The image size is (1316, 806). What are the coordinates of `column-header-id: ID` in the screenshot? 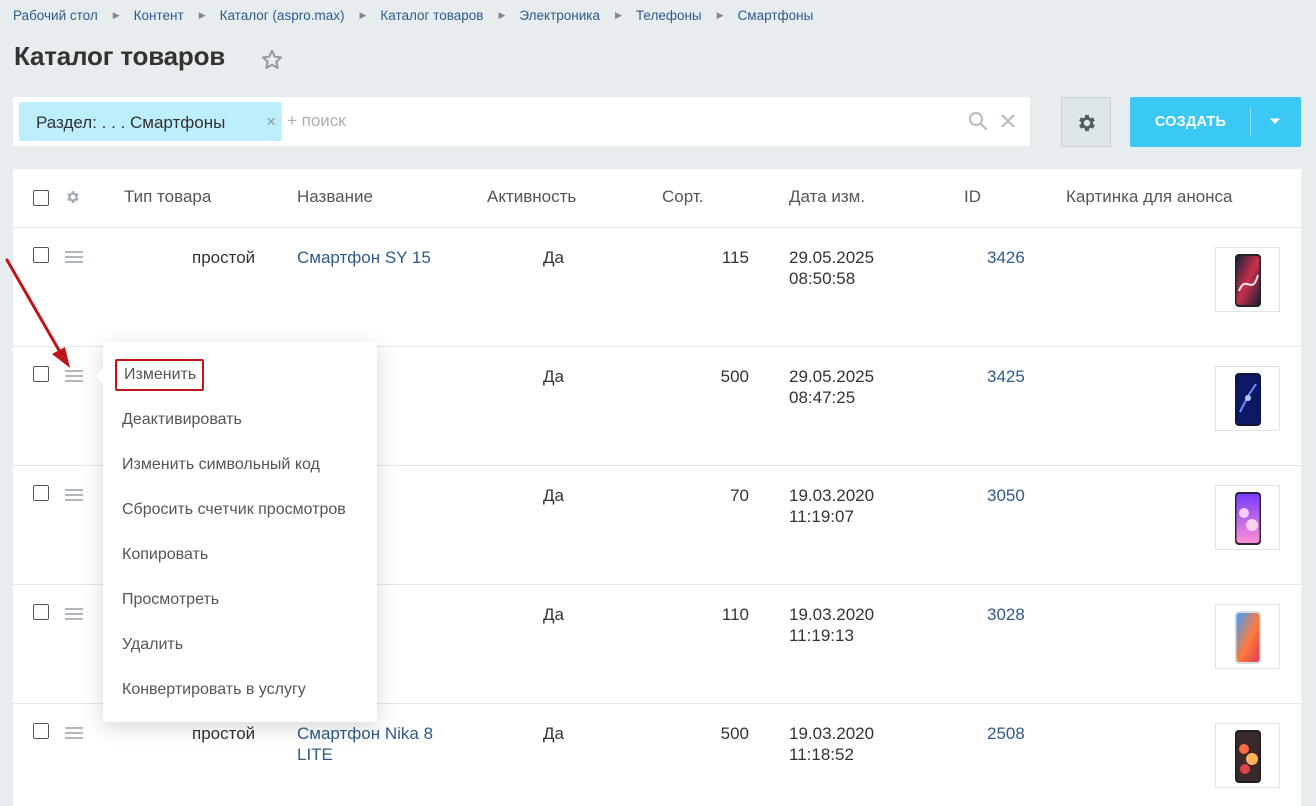 It's located at (972, 197).